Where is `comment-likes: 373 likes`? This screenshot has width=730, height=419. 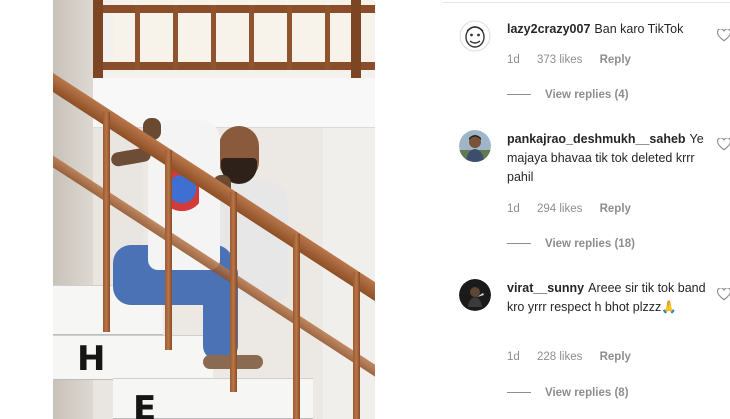
comment-likes: 373 likes is located at coordinates (559, 60).